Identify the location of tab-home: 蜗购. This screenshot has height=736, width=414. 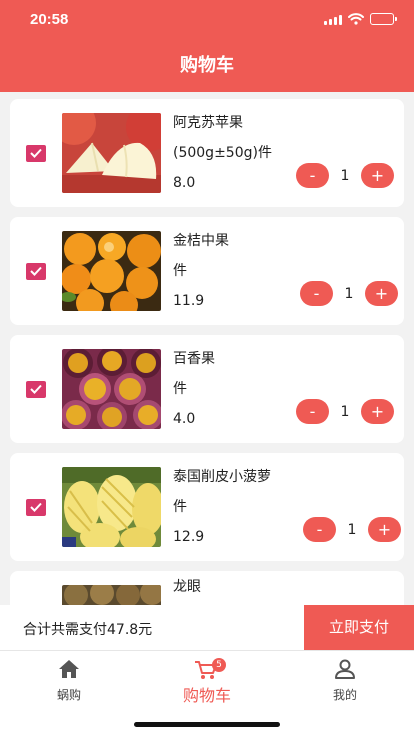
(69, 681).